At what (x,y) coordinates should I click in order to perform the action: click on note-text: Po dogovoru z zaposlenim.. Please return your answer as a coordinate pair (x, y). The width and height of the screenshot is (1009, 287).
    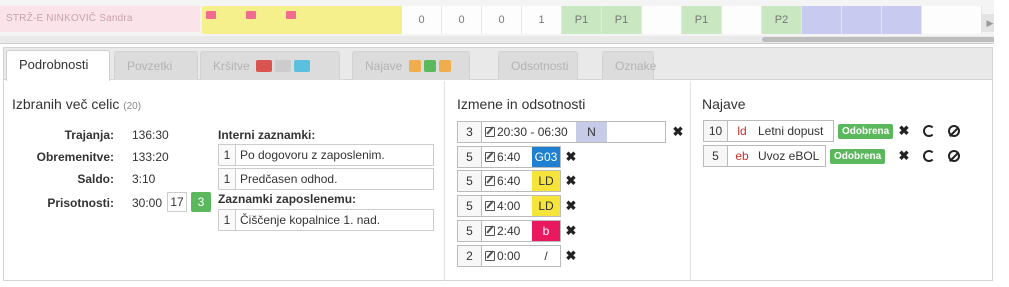
    Looking at the image, I should click on (312, 155).